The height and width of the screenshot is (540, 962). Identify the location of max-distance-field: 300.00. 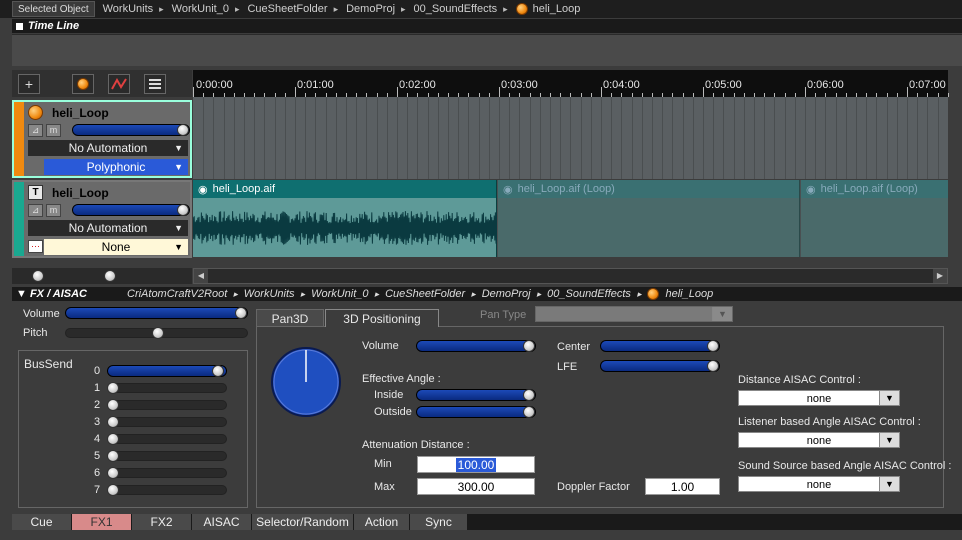
(476, 486).